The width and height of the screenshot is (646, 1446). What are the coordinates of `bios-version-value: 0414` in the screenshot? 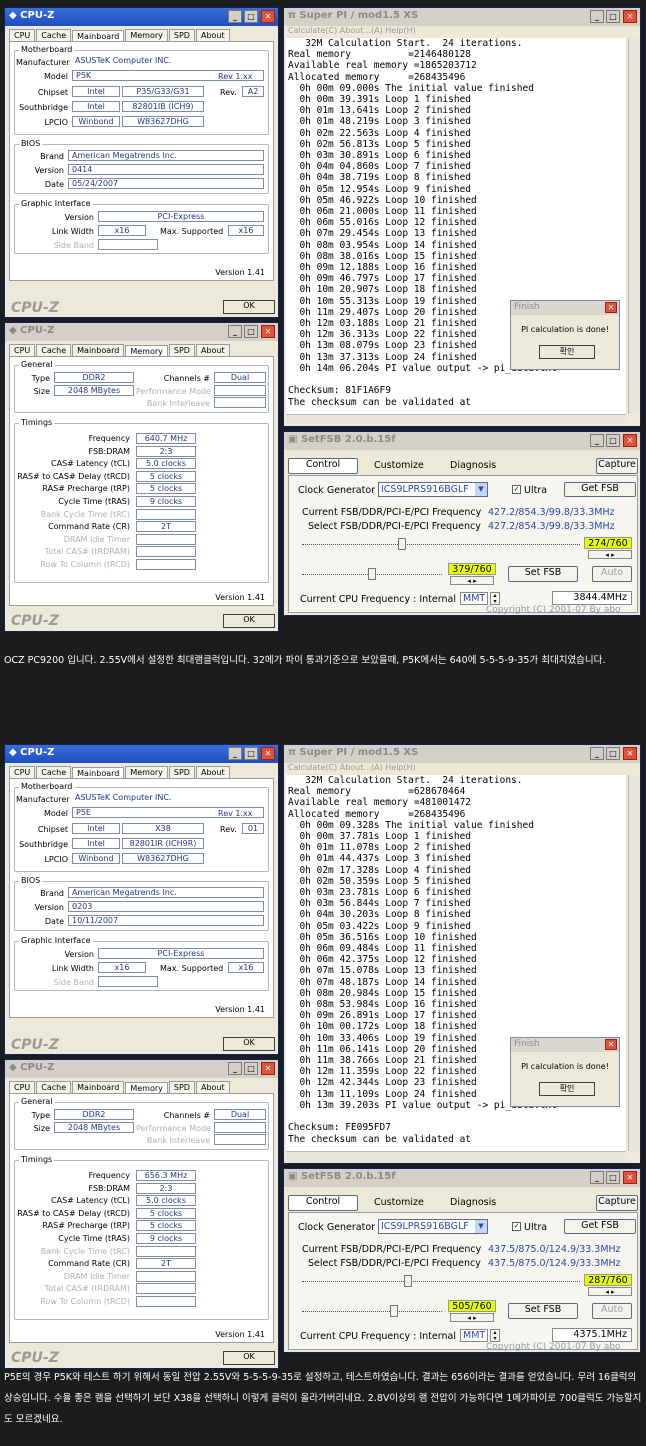 It's located at (166, 169).